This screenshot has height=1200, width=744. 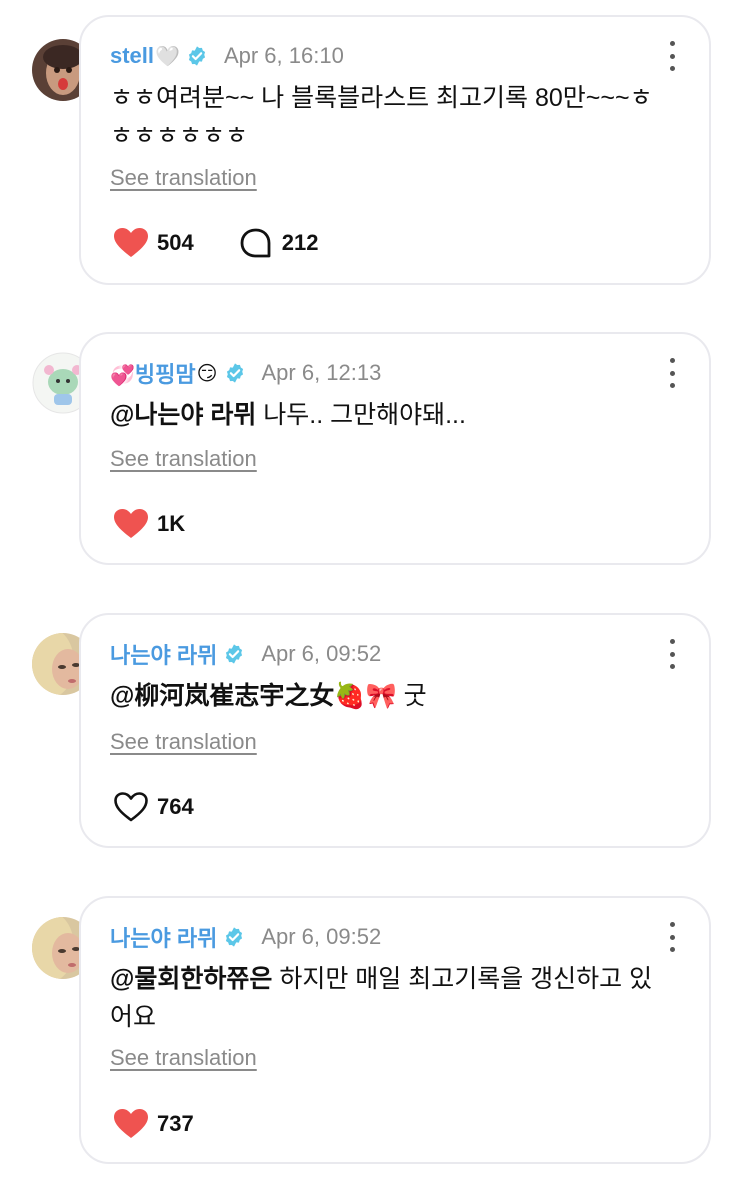 I want to click on like-button: 1K, so click(x=149, y=524).